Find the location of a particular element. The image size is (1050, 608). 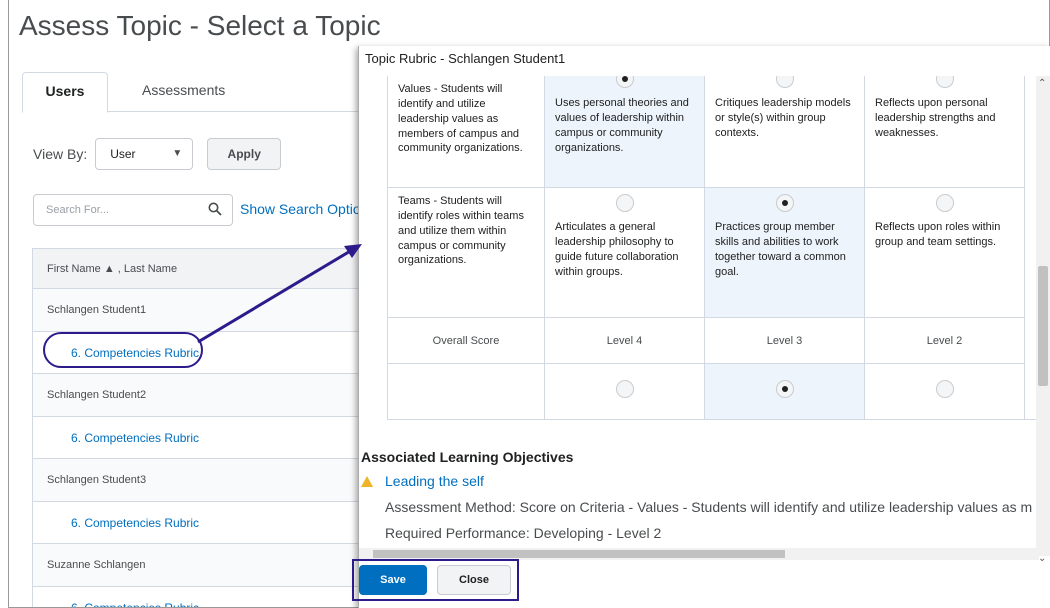

arrow-head is located at coordinates (353, 251).